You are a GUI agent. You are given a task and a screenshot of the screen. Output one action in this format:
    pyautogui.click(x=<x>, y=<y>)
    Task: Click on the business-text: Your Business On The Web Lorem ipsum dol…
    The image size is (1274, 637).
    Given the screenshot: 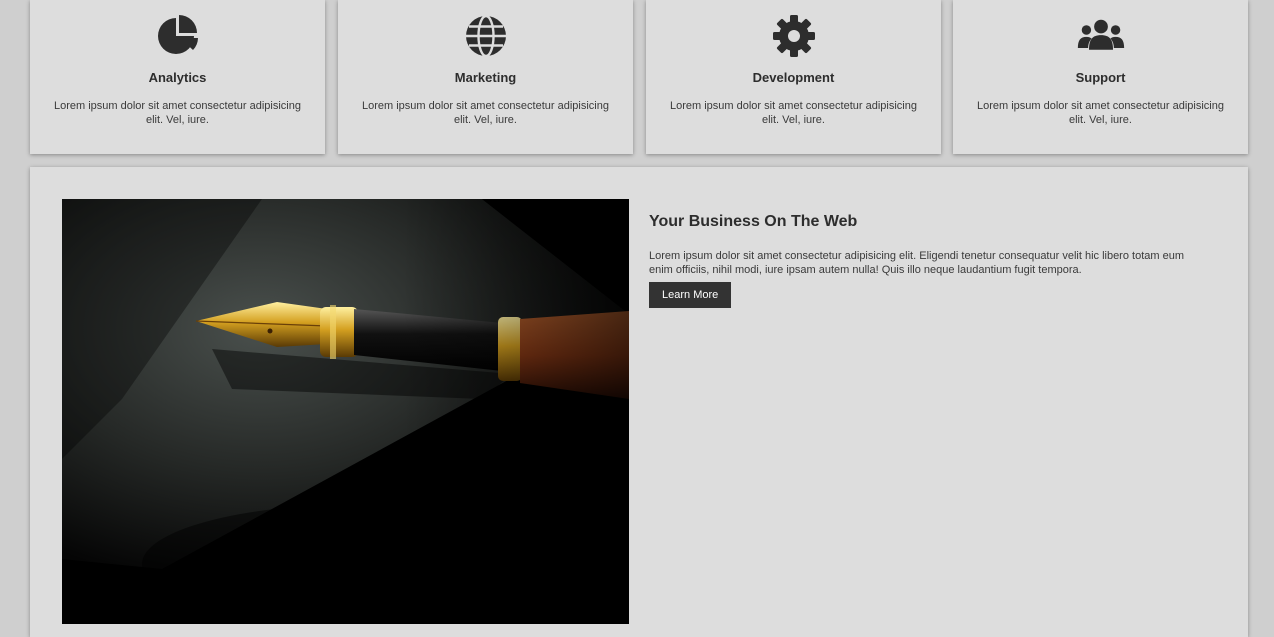 What is the action you would take?
    pyautogui.click(x=929, y=260)
    